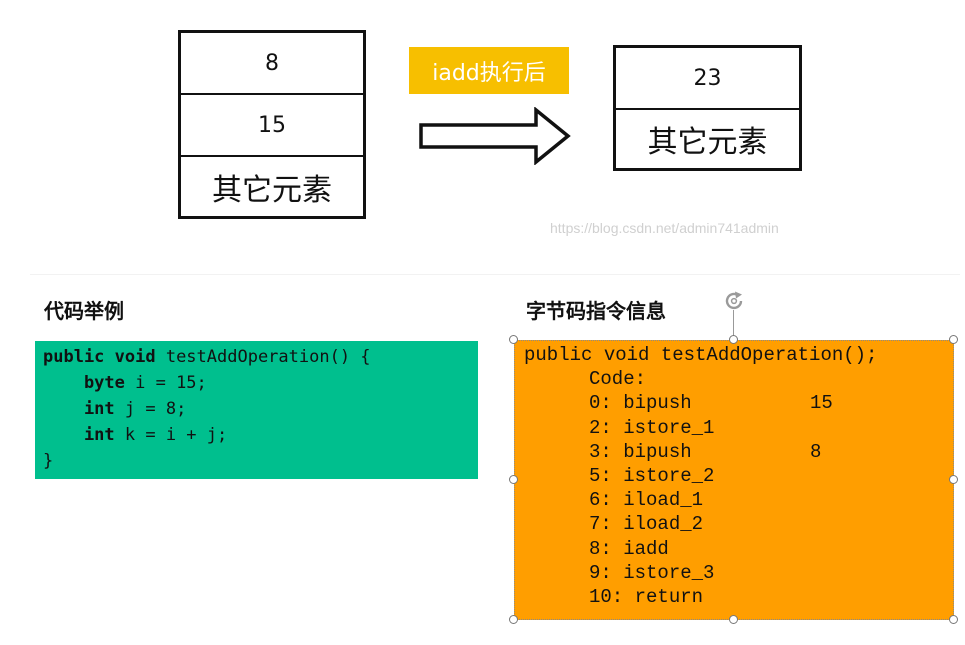  What do you see at coordinates (953, 479) in the screenshot?
I see `resize-handle-right` at bounding box center [953, 479].